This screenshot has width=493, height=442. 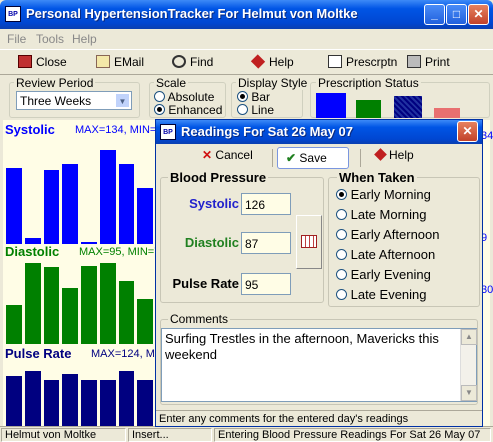 I want to click on close-window-button: ✕, so click(x=478, y=14).